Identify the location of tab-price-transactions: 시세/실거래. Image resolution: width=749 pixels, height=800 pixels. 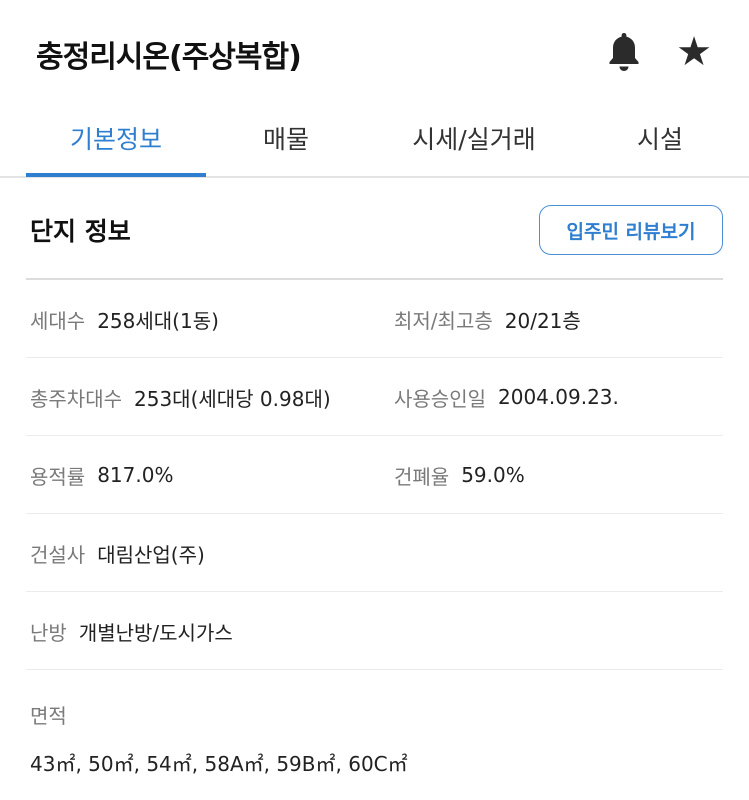
(474, 138).